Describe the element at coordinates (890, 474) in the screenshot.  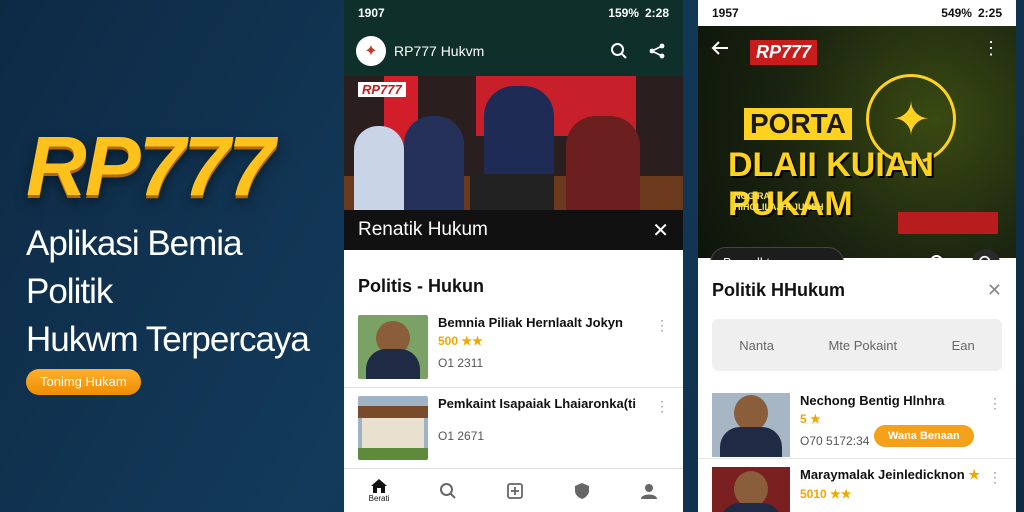
I see `item-title: Maraymalak Jeinledicknon ★` at that location.